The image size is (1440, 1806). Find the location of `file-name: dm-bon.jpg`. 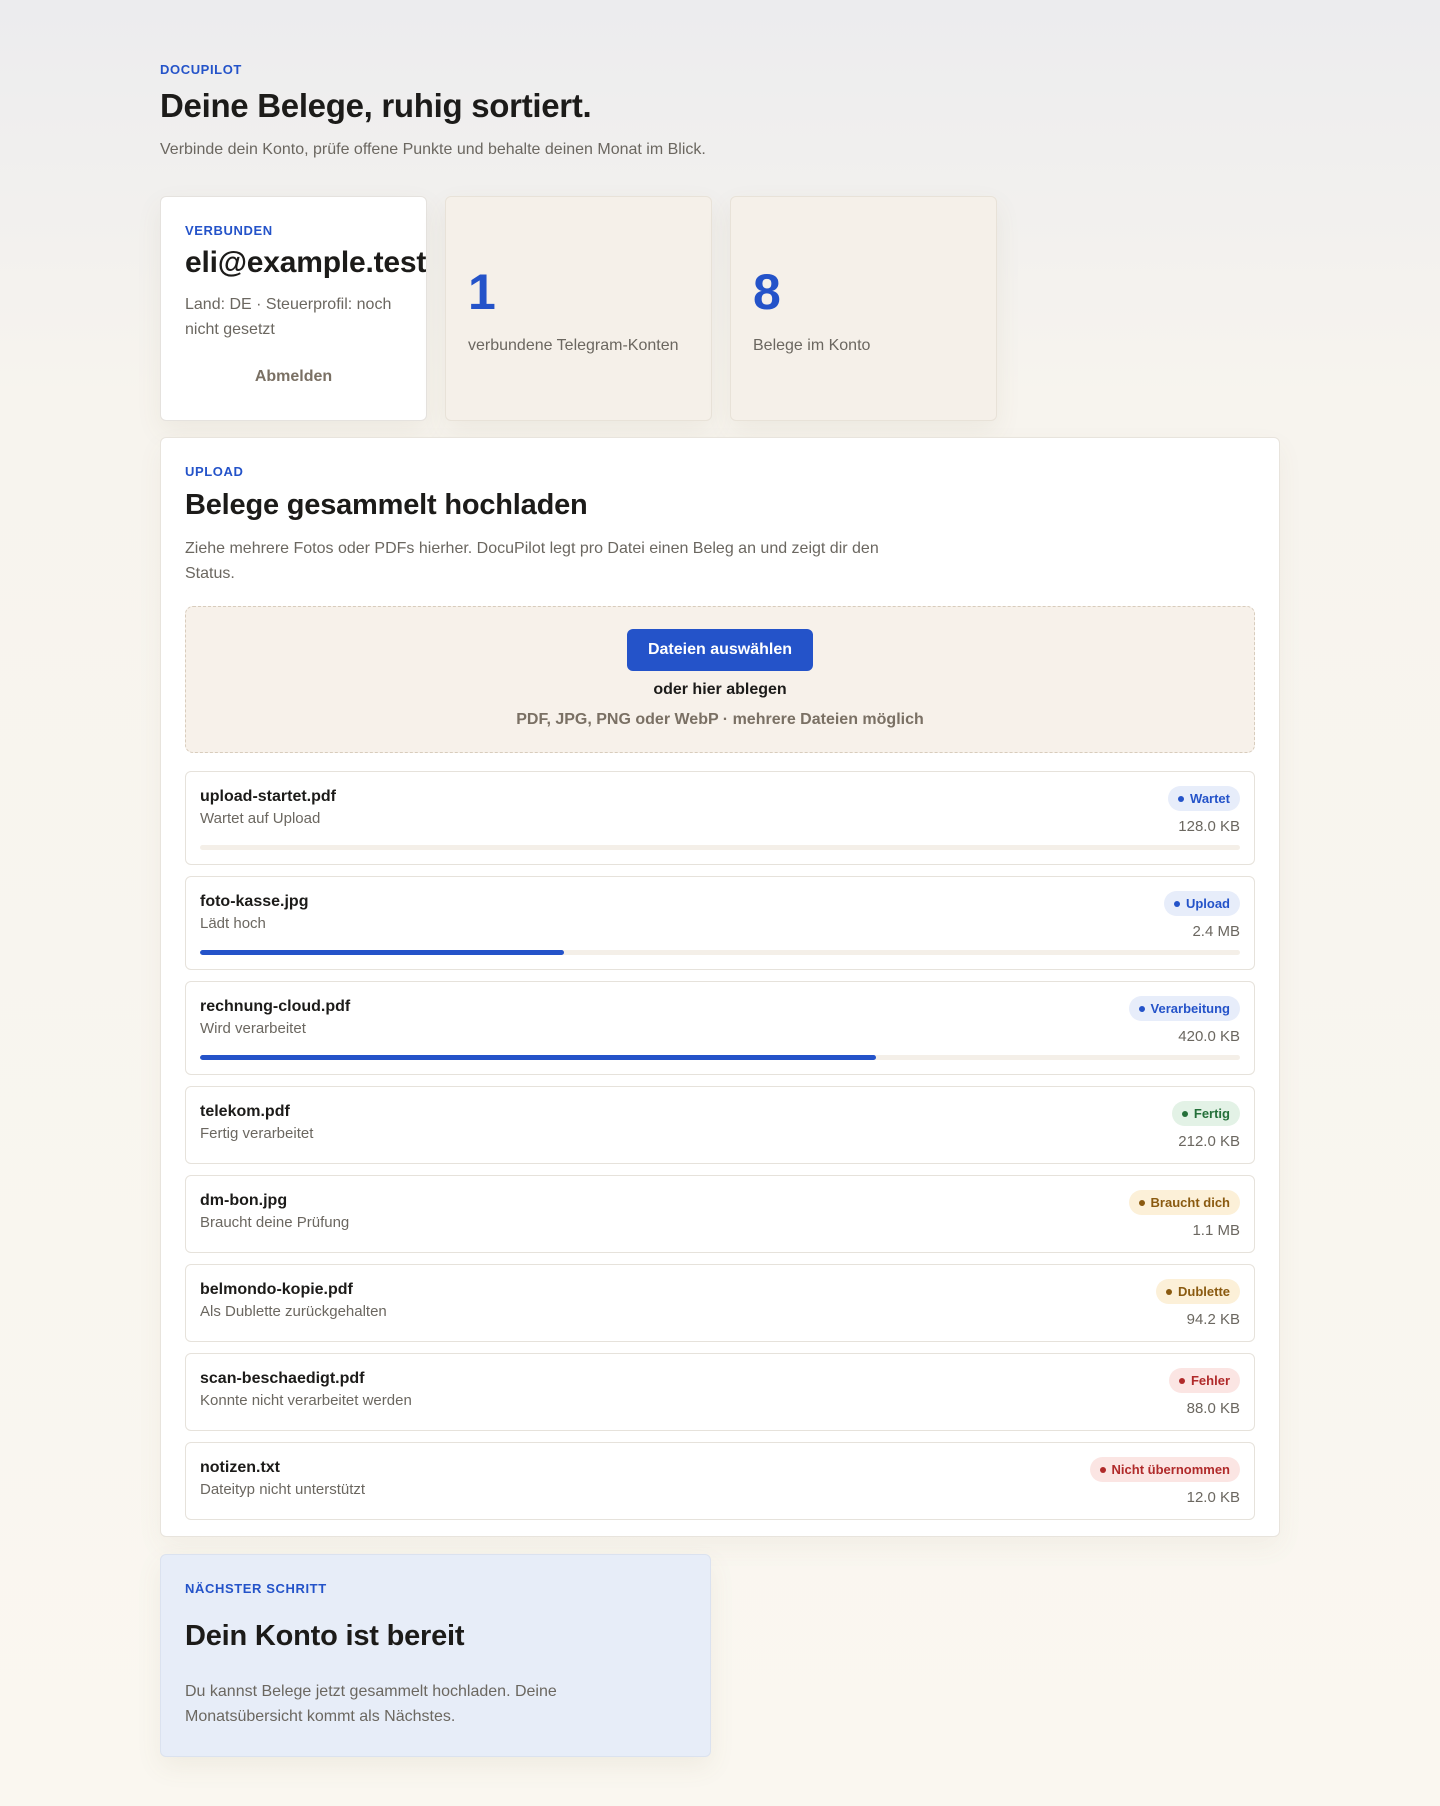

file-name: dm-bon.jpg is located at coordinates (244, 1200).